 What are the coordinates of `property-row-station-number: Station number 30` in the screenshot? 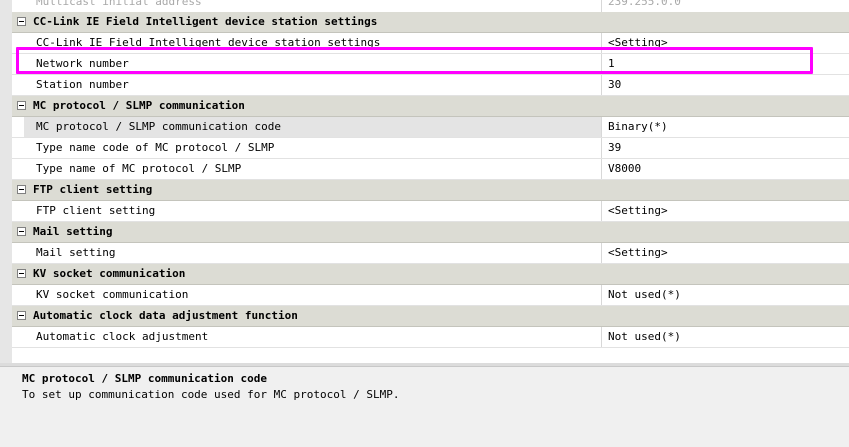 It's located at (430, 85).